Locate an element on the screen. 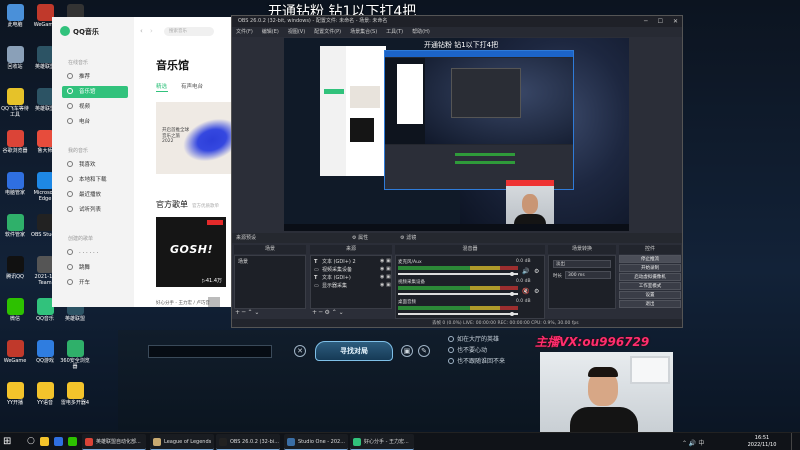  qq-nav-item: 跳舞 is located at coordinates (95, 268).